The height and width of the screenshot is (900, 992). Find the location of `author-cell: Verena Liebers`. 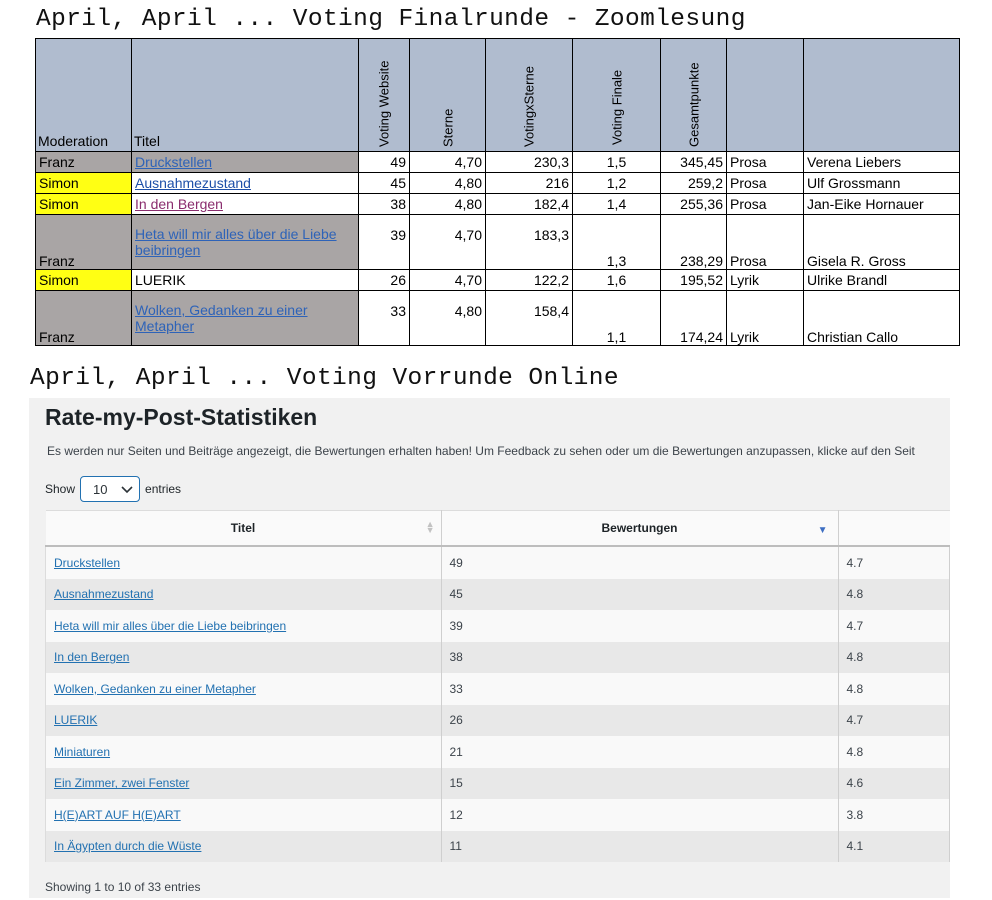

author-cell: Verena Liebers is located at coordinates (881, 162).